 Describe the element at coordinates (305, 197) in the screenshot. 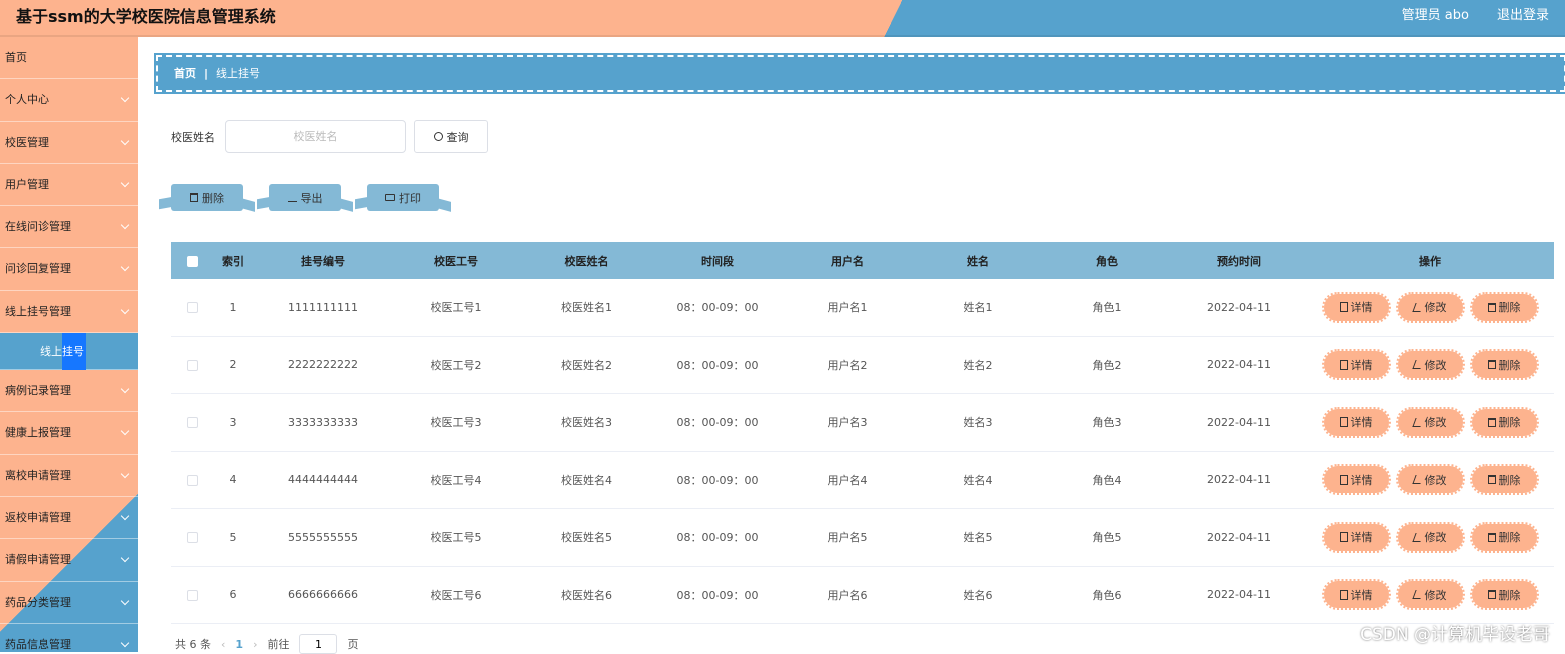

I see `export-button: 导出` at that location.